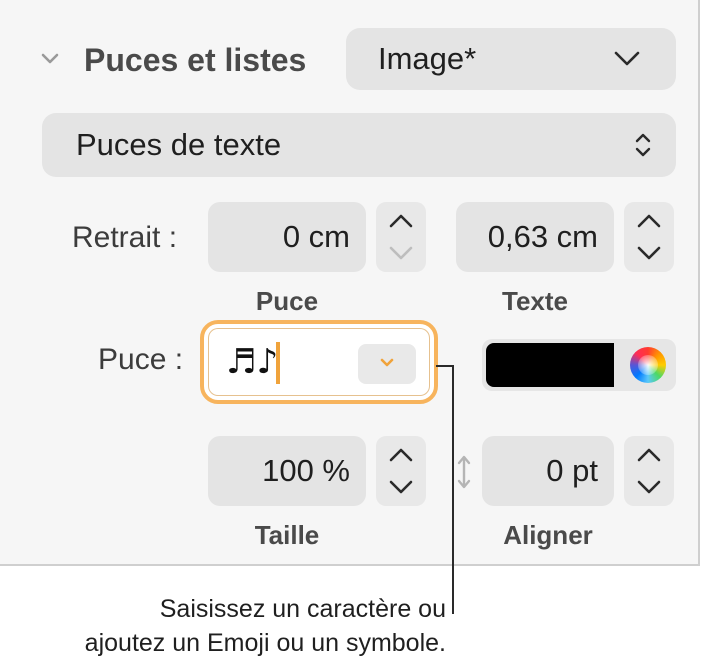 The image size is (718, 665). Describe the element at coordinates (648, 365) in the screenshot. I see `color-wheel-icon` at that location.